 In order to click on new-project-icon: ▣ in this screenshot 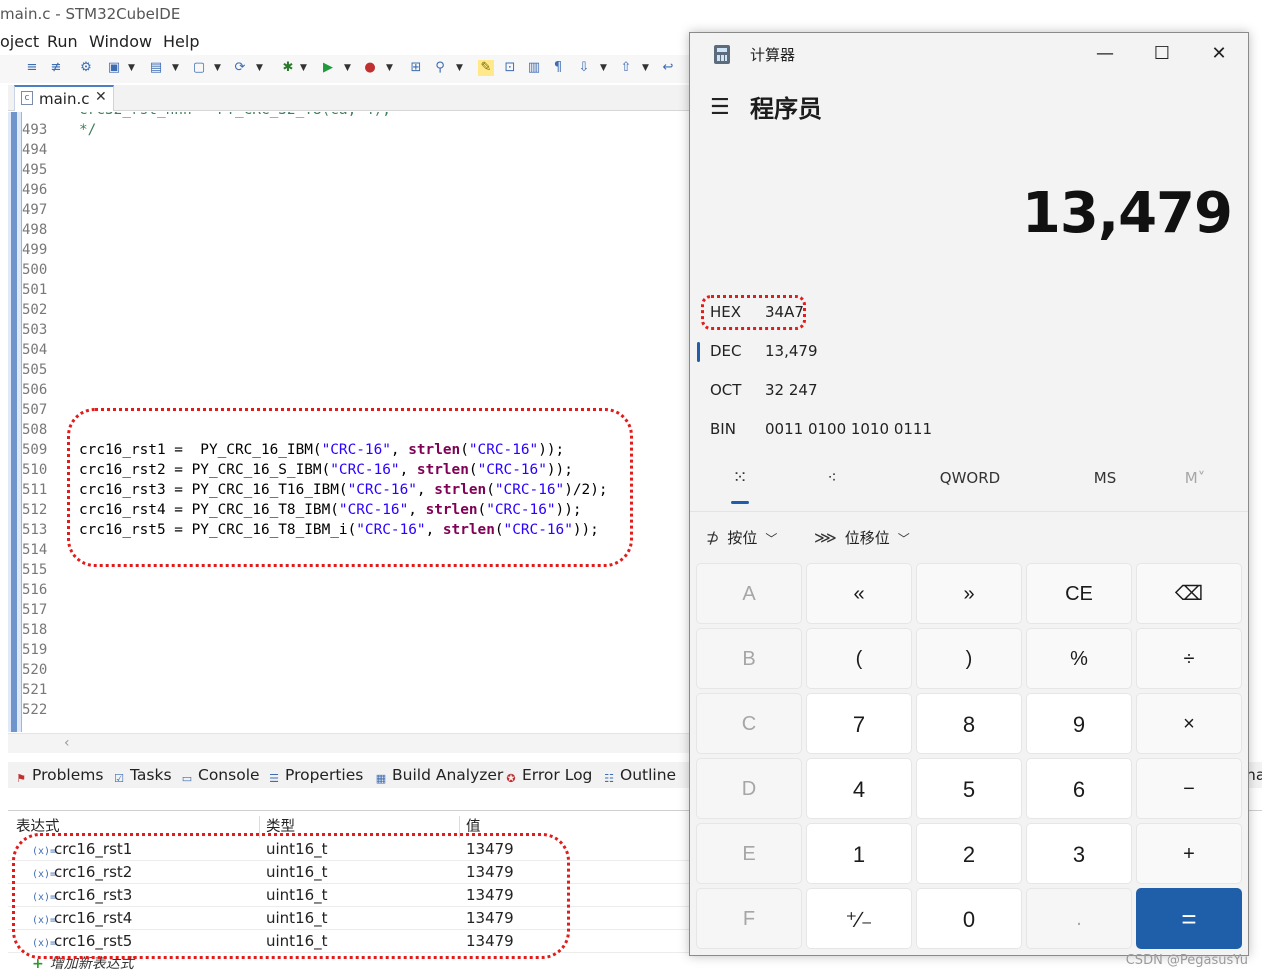, I will do `click(114, 68)`.